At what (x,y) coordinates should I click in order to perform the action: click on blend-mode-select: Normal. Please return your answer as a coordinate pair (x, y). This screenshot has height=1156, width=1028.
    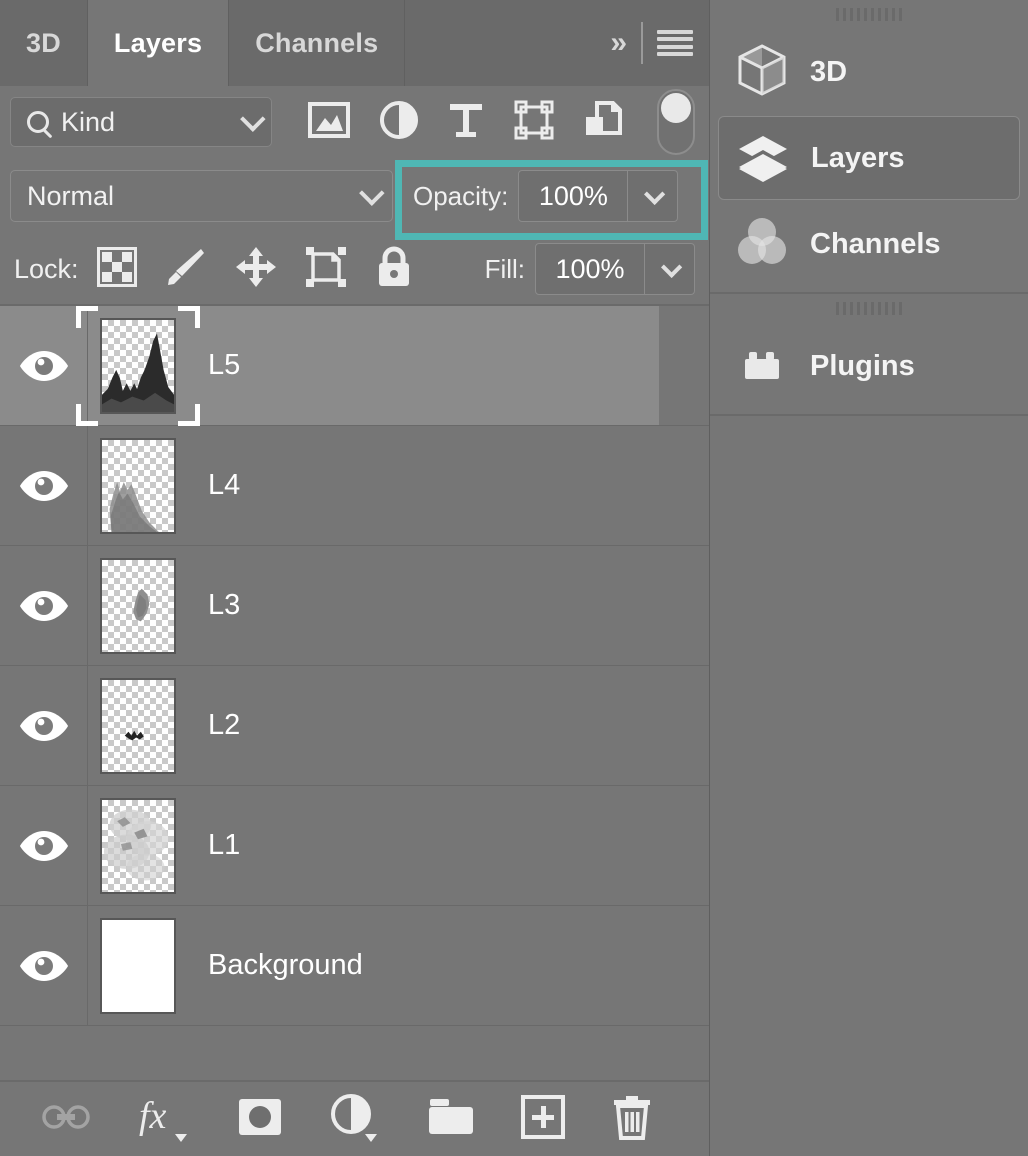
    Looking at the image, I should click on (201, 196).